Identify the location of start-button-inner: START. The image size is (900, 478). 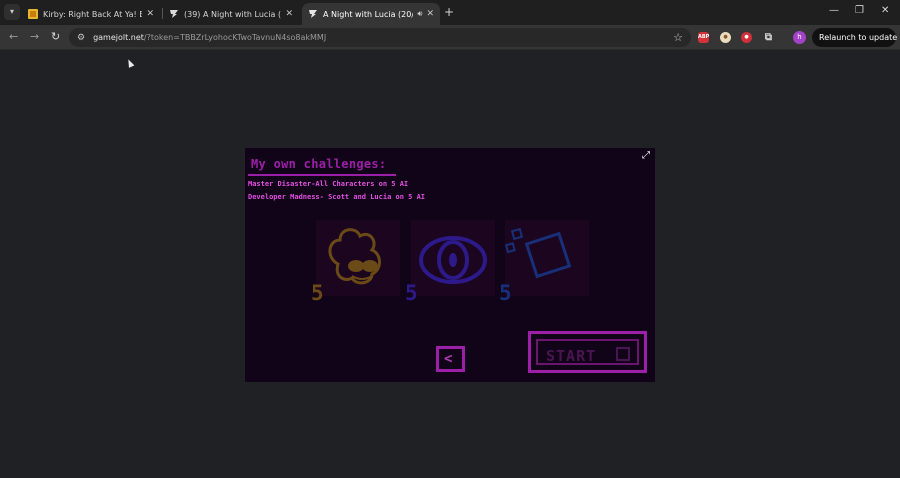
(587, 352).